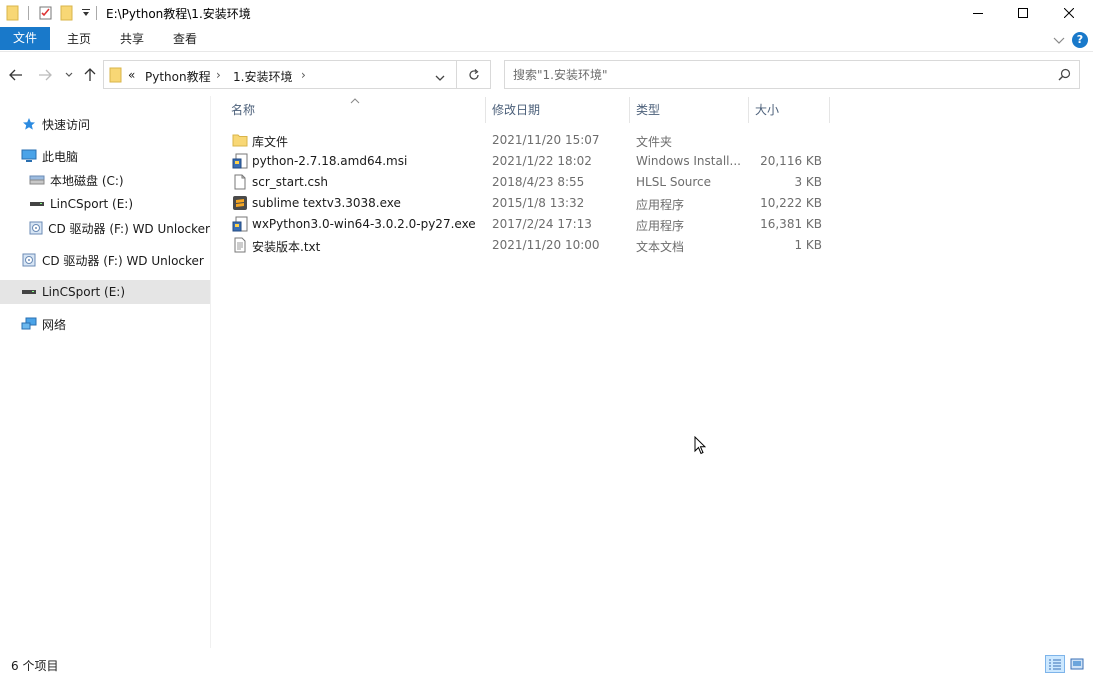 The height and width of the screenshot is (676, 1093). Describe the element at coordinates (355, 110) in the screenshot. I see `column-header-name: 名称` at that location.